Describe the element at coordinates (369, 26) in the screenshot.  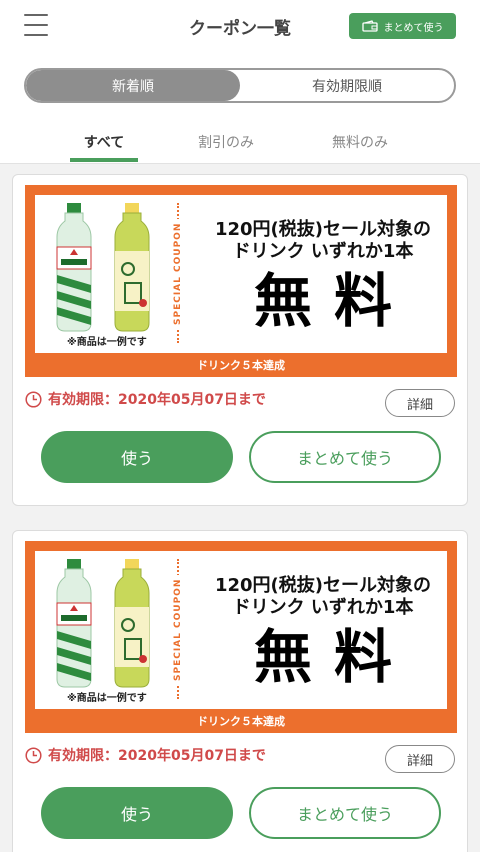
I see `wallet-icon` at that location.